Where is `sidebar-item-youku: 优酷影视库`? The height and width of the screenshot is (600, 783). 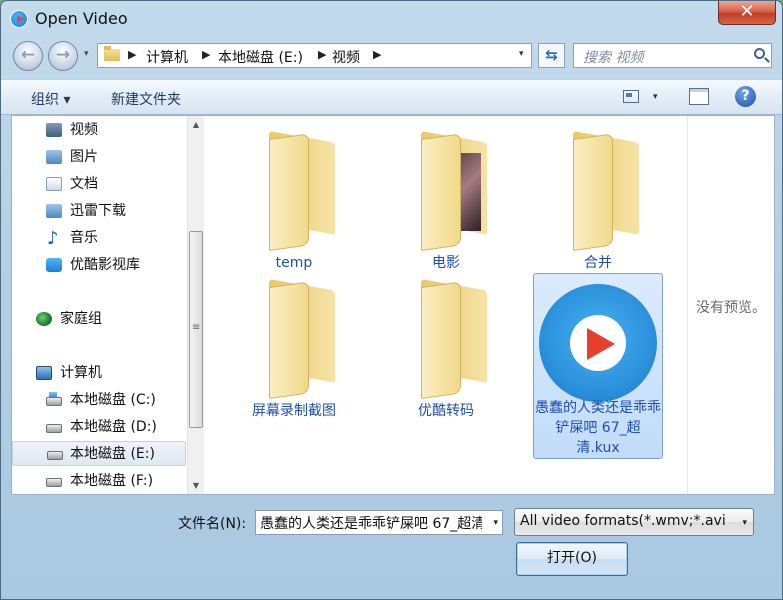
sidebar-item-youku: 优酷影视库 is located at coordinates (112, 265).